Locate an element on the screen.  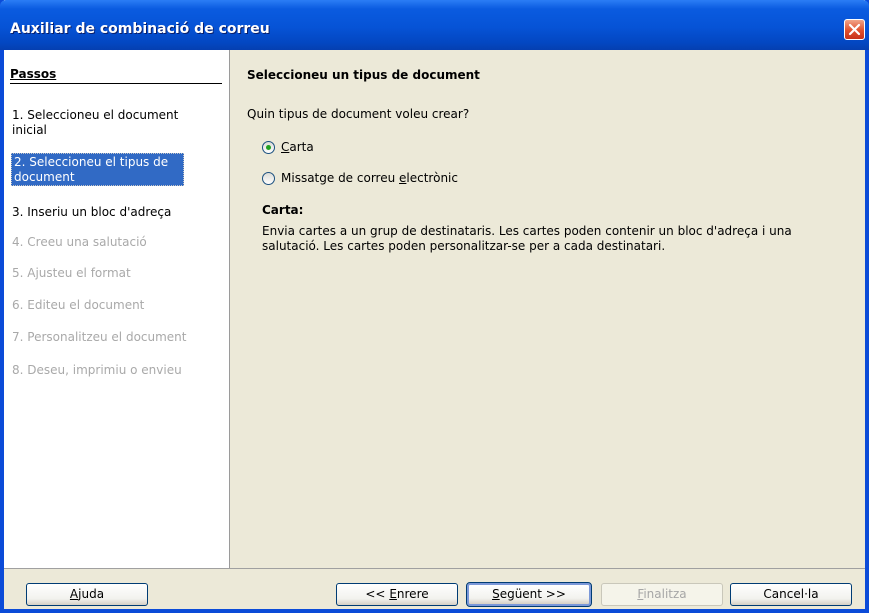
content-heading: Seleccioneu un tipus de document is located at coordinates (363, 75).